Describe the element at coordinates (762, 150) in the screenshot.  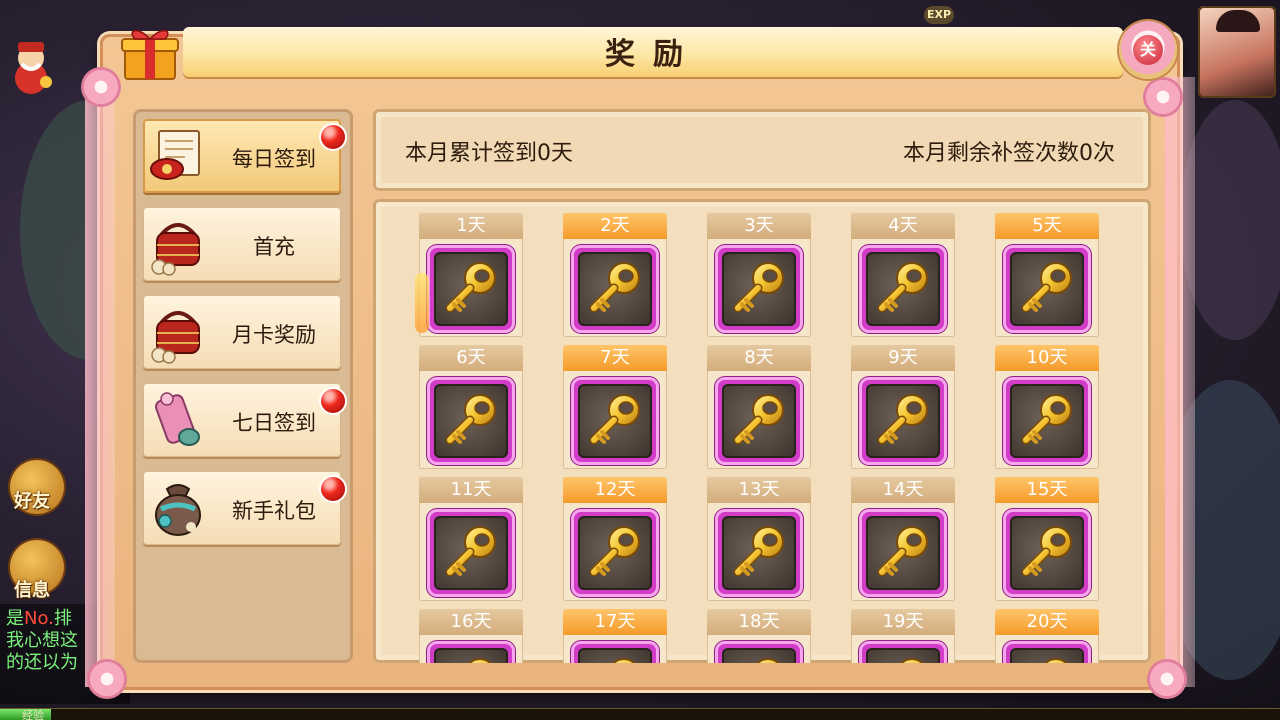
I see `checkin-info-bar: 本月累计签到0天 本月剩余补签次数0次` at that location.